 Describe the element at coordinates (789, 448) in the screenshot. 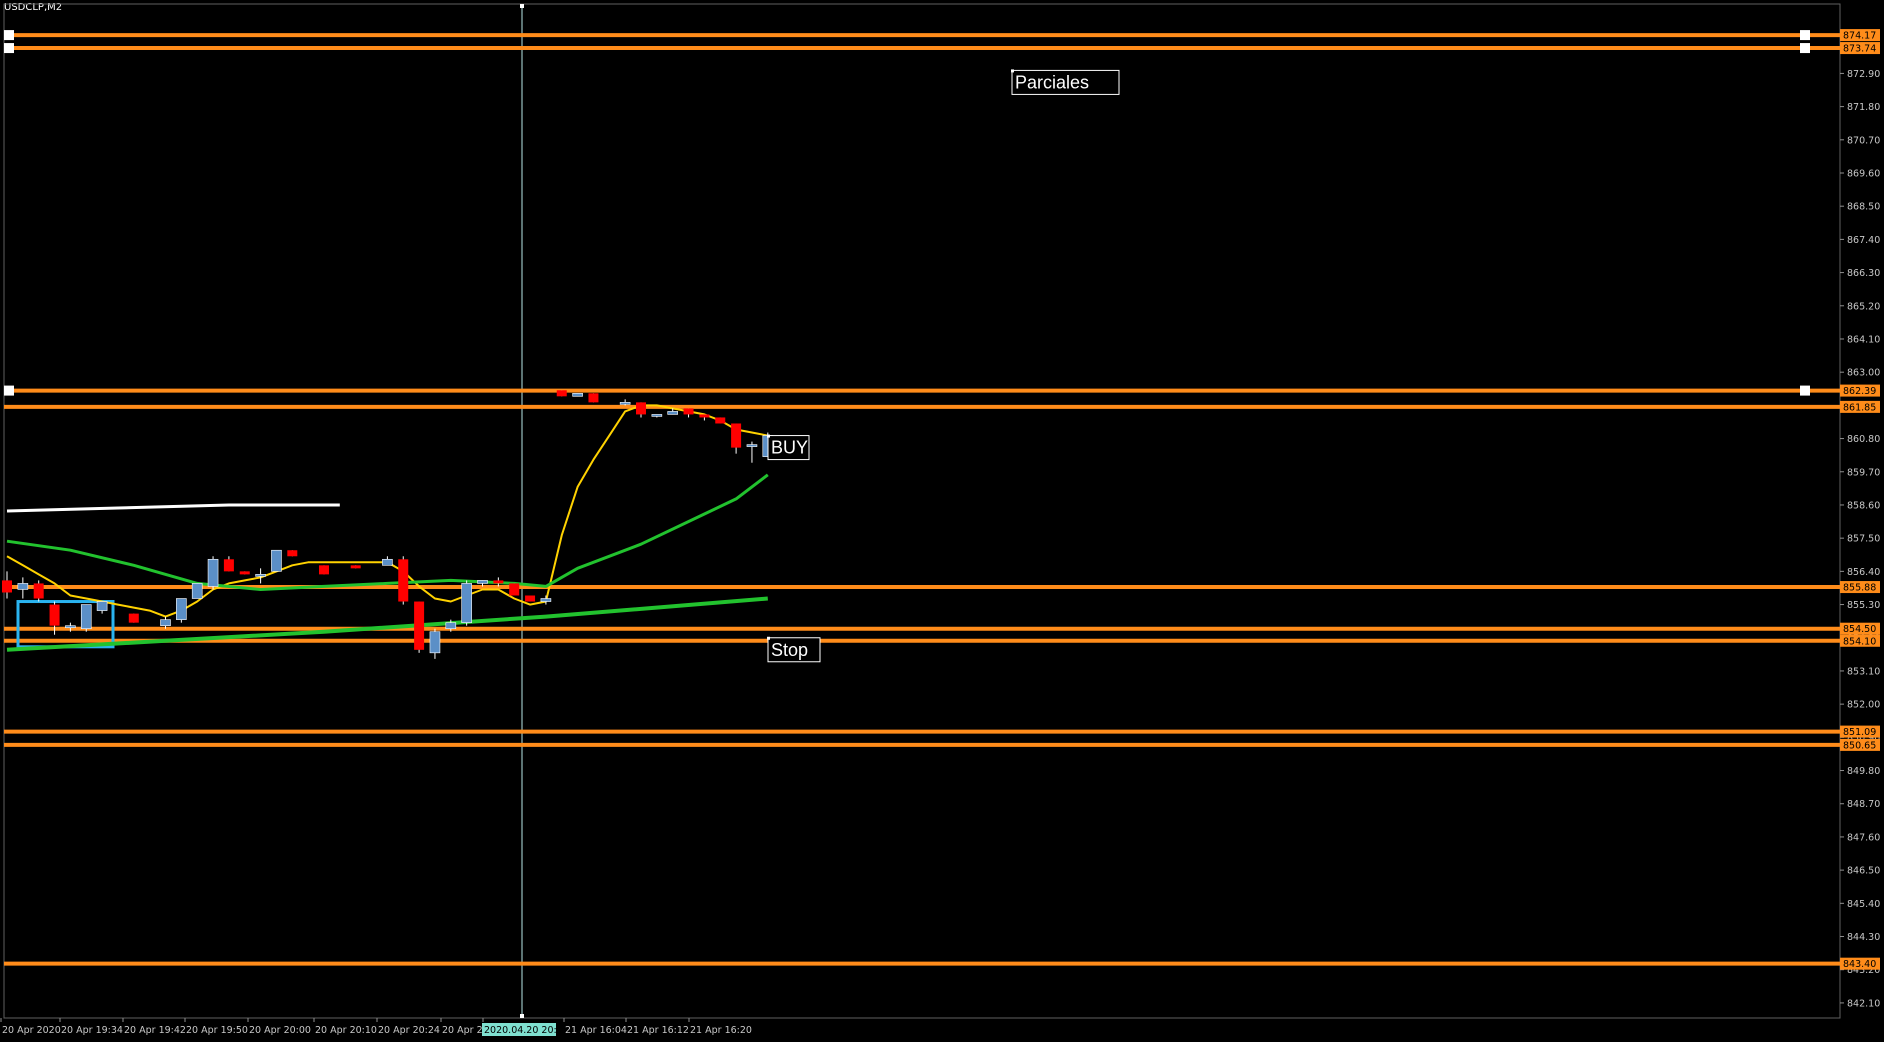

I see `annotation-text: BUY` at that location.